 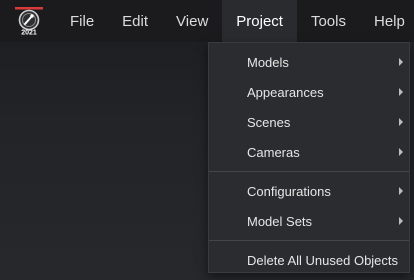 What do you see at coordinates (309, 62) in the screenshot?
I see `menu-item-models: Models` at bounding box center [309, 62].